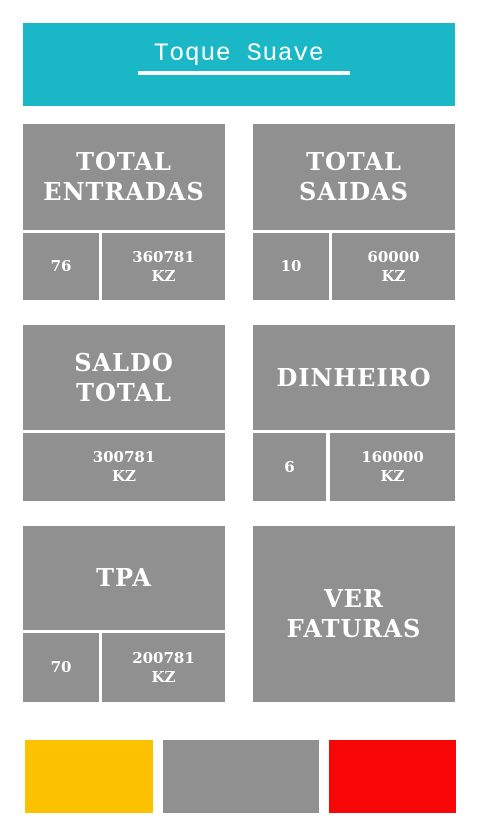  I want to click on saldo-total-title: SALDO TOTAL, so click(124, 377).